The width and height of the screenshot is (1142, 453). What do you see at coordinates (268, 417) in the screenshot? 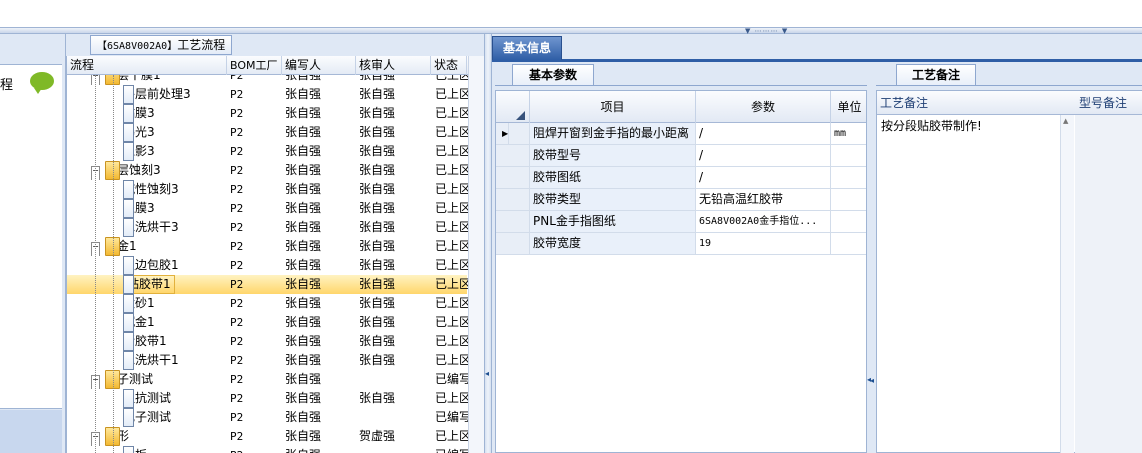
I see `tree-row: 电子测试 P2 张自强 已编写` at bounding box center [268, 417].